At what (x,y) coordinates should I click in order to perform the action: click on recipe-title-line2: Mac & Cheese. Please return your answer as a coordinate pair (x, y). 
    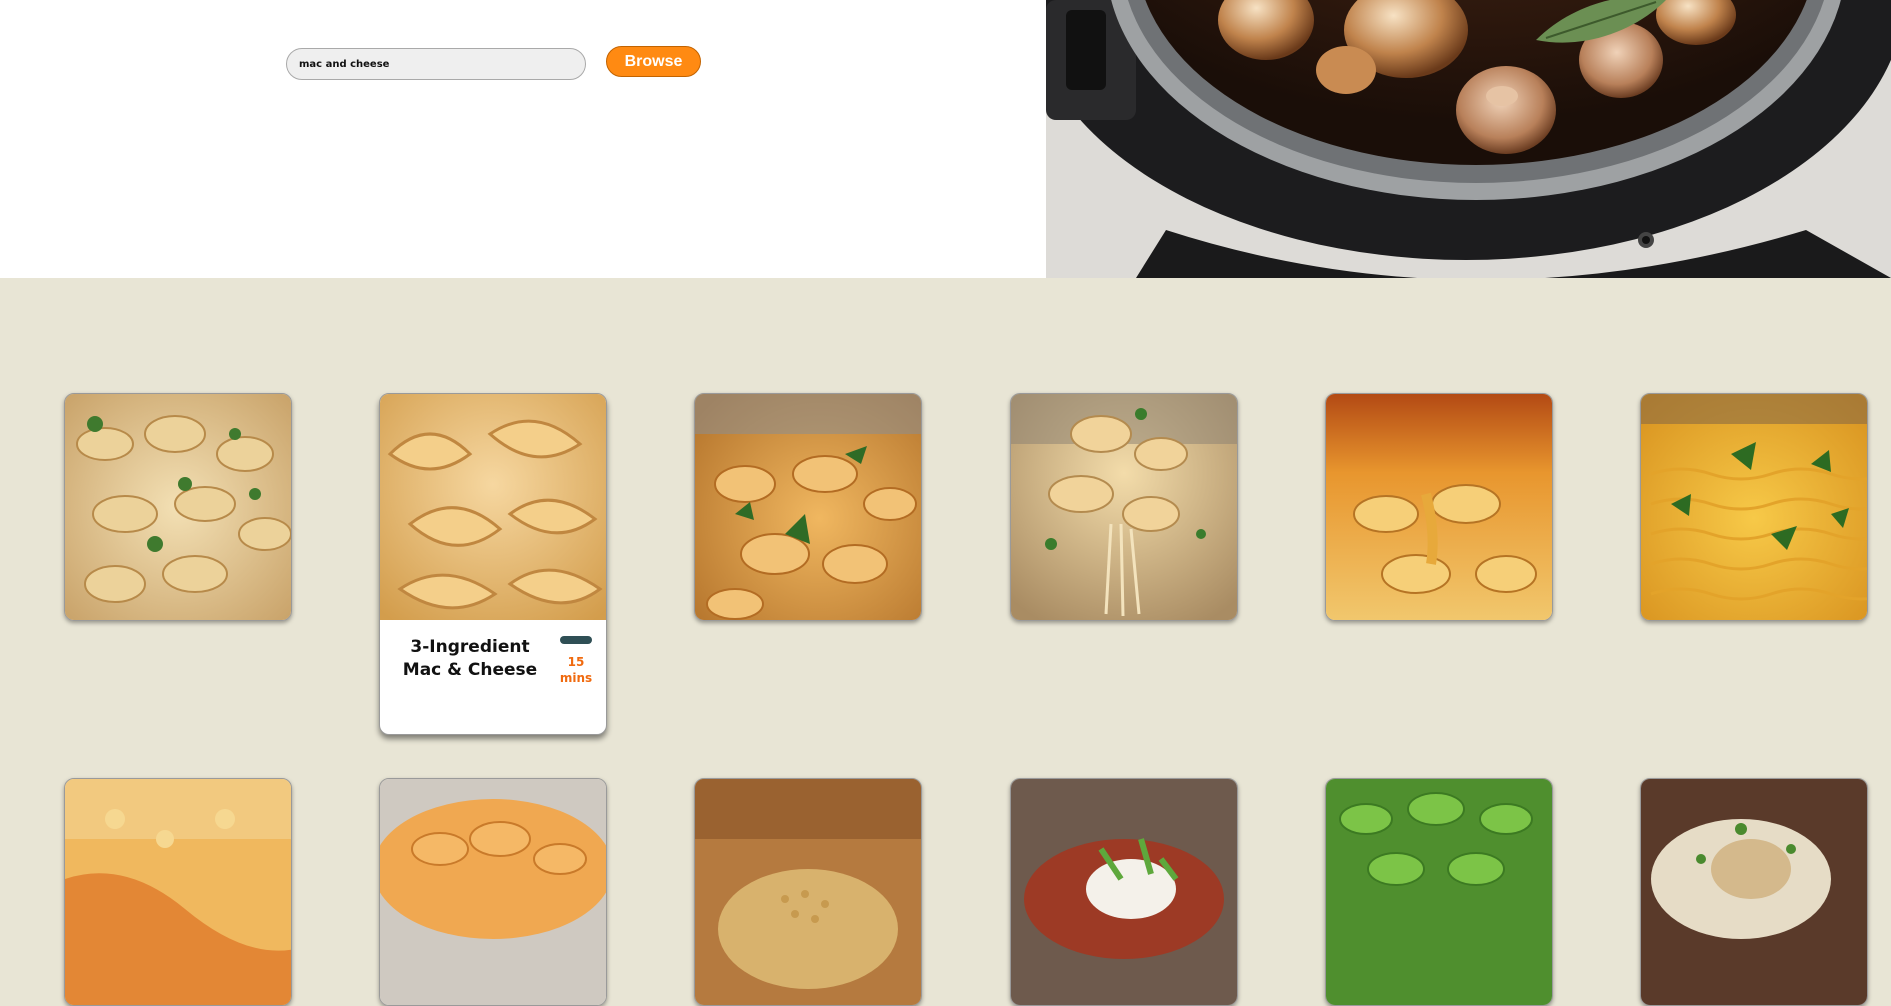
    Looking at the image, I should click on (470, 670).